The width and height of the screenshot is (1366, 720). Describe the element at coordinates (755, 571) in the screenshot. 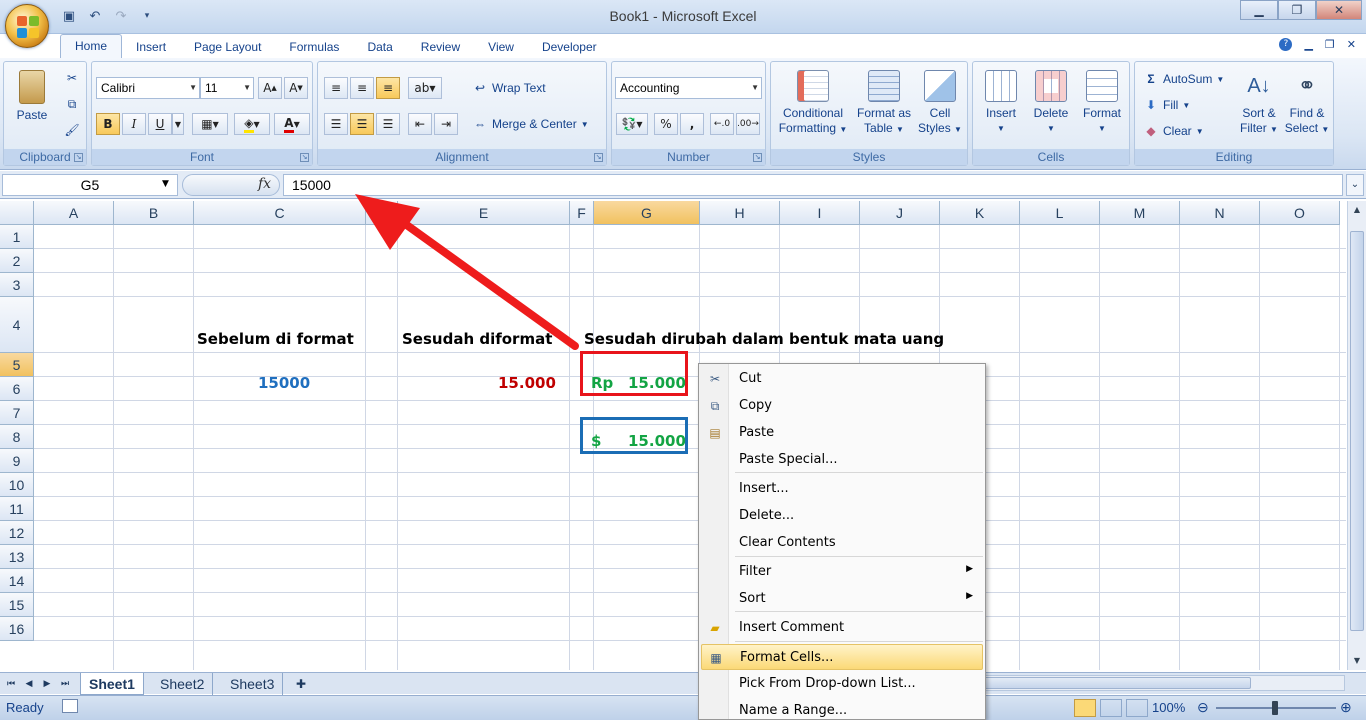

I see `menu-label: Filter` at that location.